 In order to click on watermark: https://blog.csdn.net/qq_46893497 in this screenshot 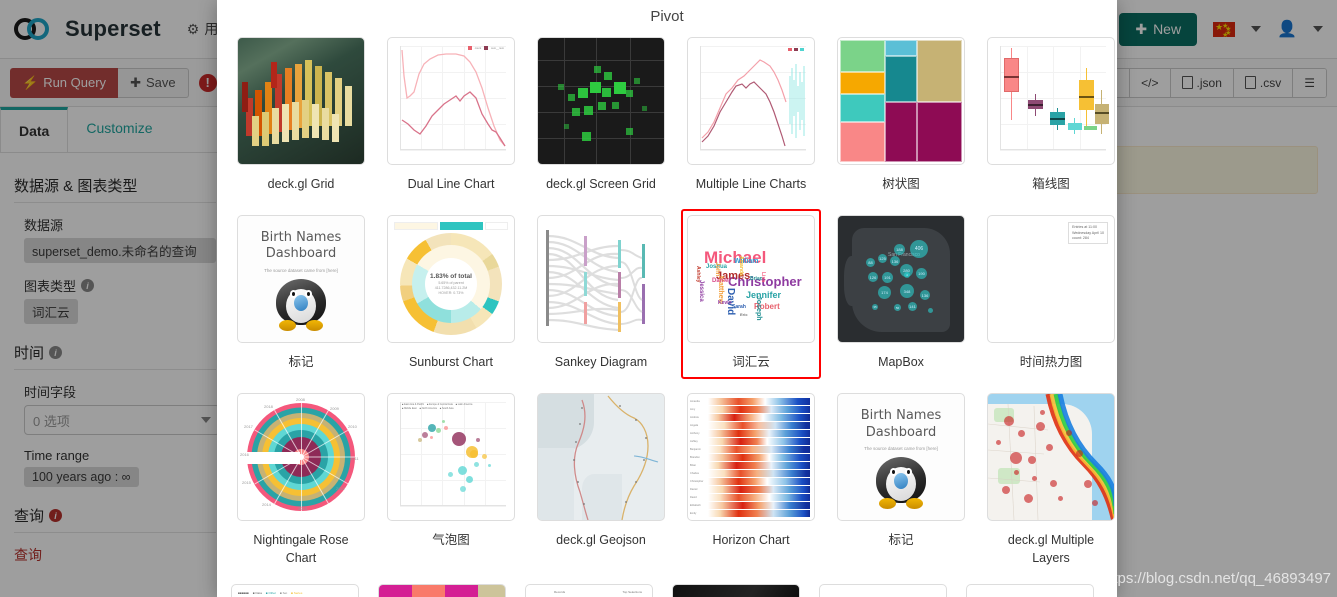, I will do `click(1215, 578)`.